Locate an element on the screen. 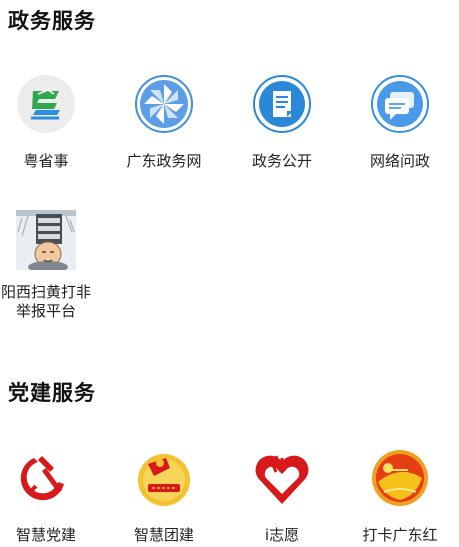  tile-checkin-guangdong-red: 打卡广东红 is located at coordinates (400, 496).